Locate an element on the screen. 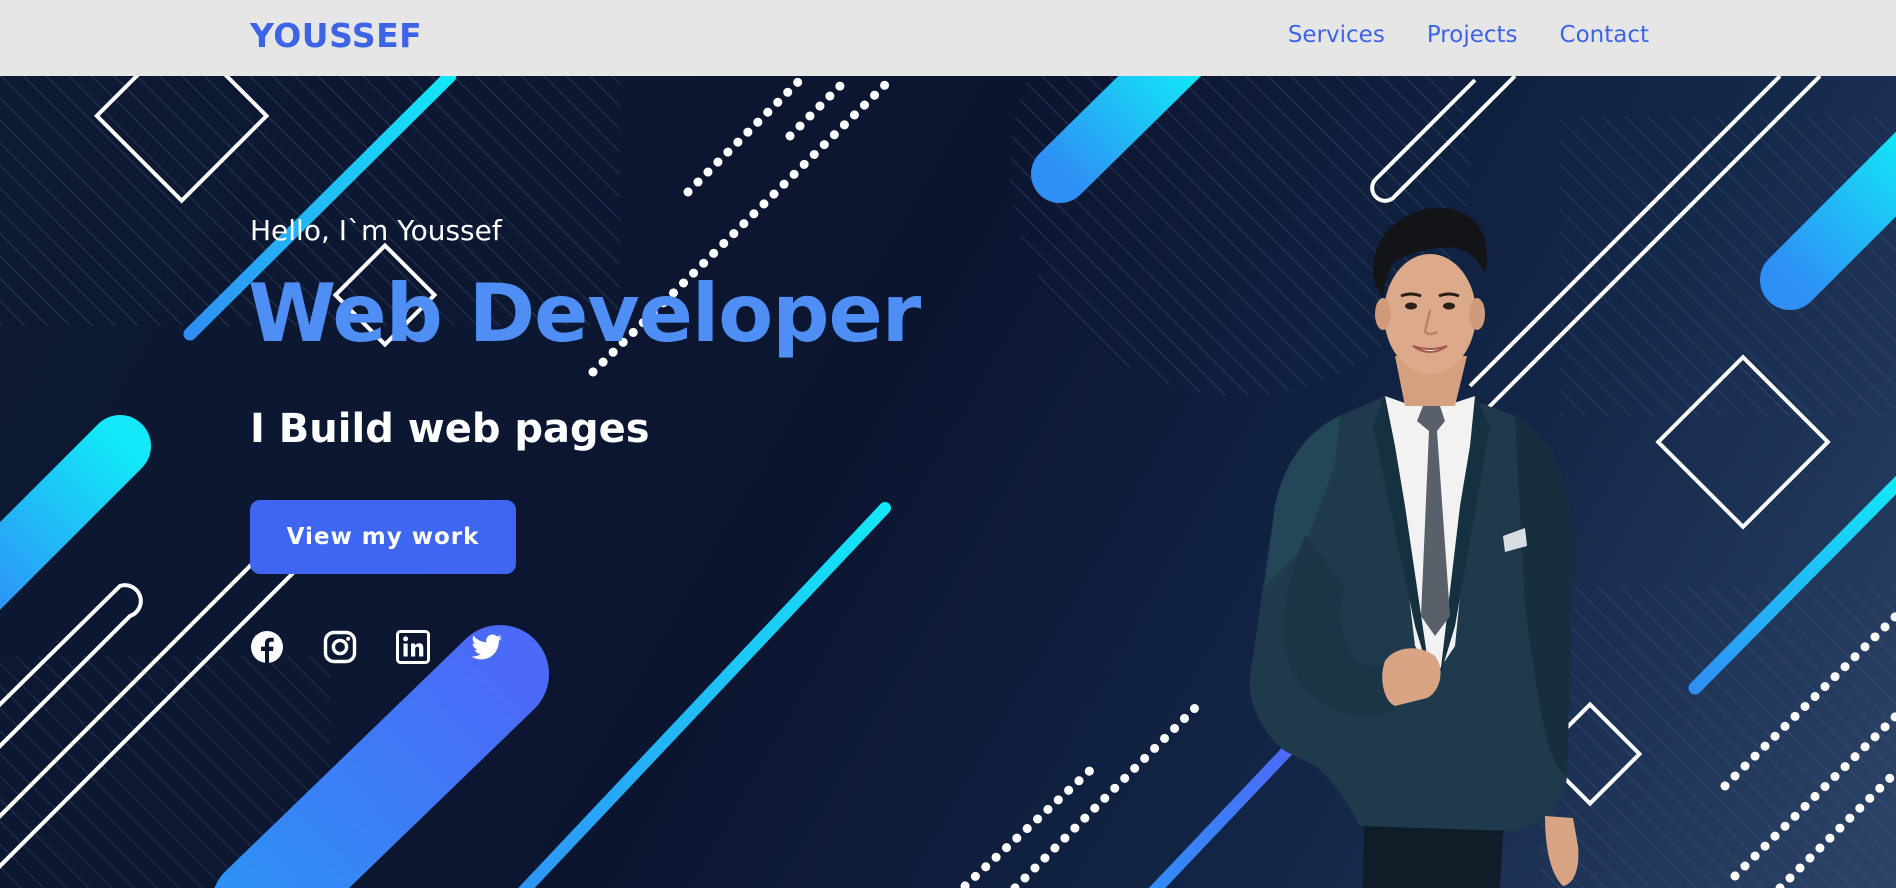  linkedin-icon is located at coordinates (413, 647).